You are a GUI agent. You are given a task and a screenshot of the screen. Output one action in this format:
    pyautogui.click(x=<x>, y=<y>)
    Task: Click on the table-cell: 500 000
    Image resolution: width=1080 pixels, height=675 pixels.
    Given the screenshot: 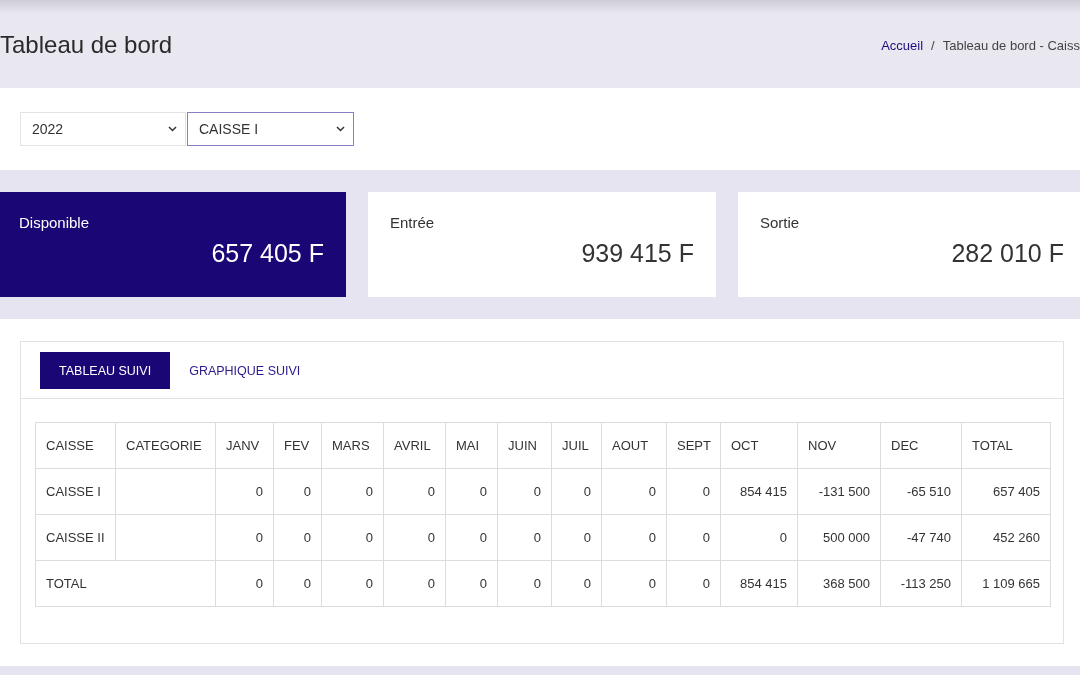 What is the action you would take?
    pyautogui.click(x=839, y=537)
    